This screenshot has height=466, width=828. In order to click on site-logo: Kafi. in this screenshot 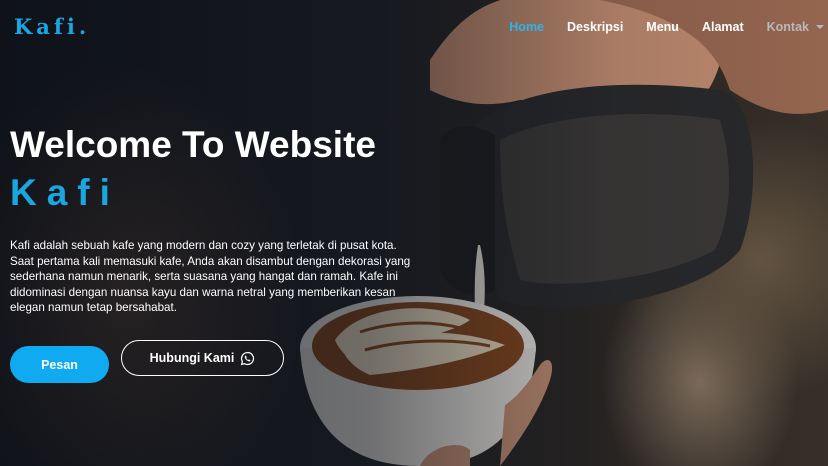, I will do `click(52, 26)`.